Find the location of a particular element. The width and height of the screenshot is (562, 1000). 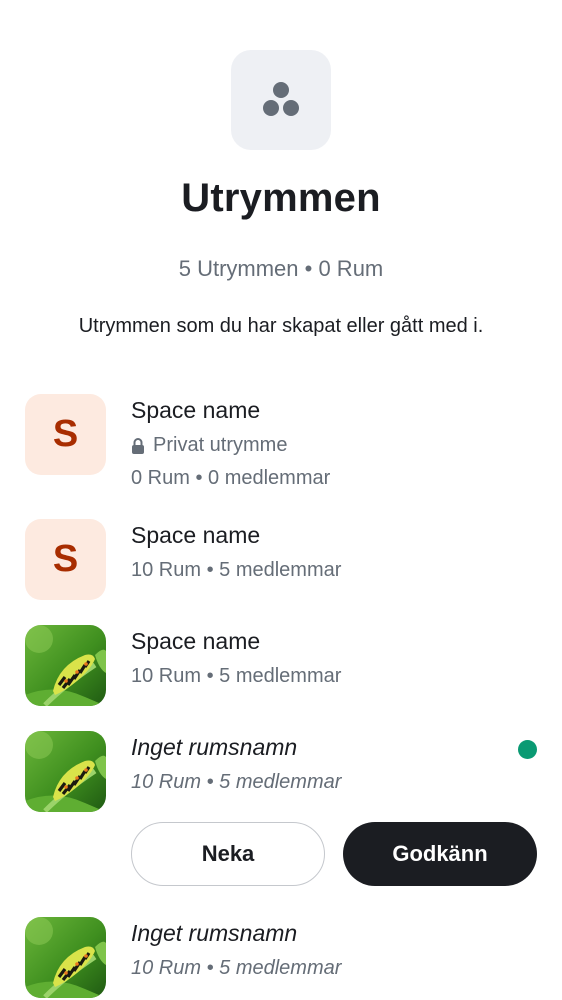

space-list-item: Space name 10 Rum • 5 medlemmar is located at coordinates (281, 666).